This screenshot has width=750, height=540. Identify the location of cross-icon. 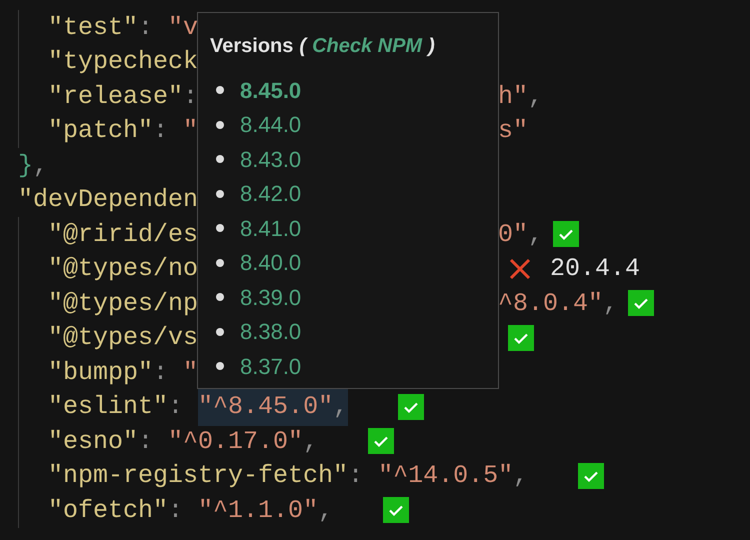
(520, 268).